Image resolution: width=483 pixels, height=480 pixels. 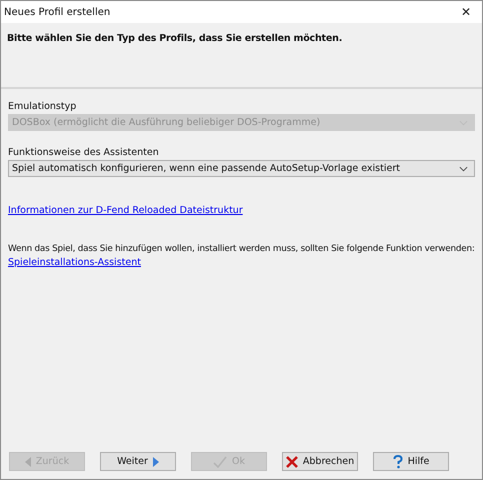 What do you see at coordinates (411, 461) in the screenshot?
I see `dialog-button: Hilfe` at bounding box center [411, 461].